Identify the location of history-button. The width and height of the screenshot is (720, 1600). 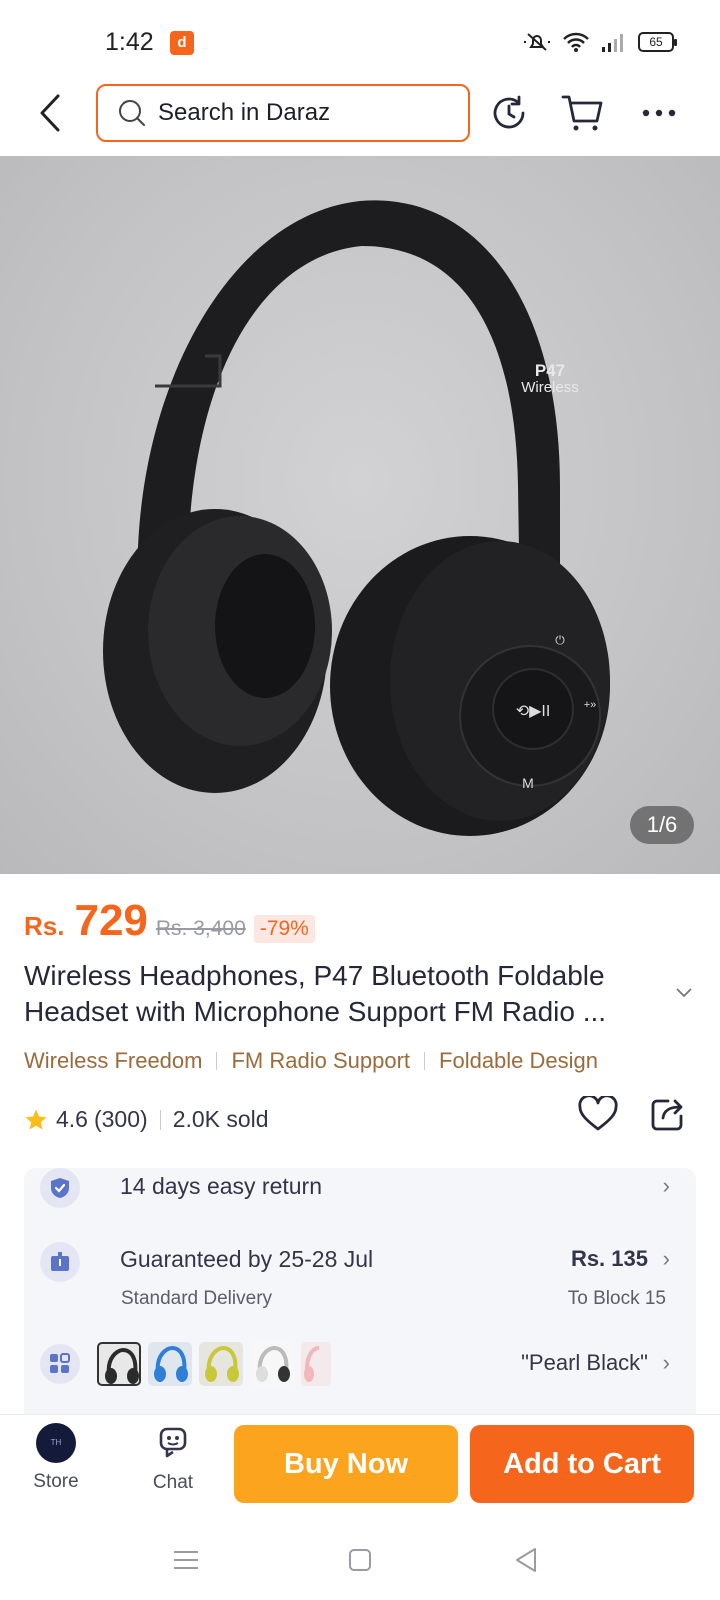
(509, 113).